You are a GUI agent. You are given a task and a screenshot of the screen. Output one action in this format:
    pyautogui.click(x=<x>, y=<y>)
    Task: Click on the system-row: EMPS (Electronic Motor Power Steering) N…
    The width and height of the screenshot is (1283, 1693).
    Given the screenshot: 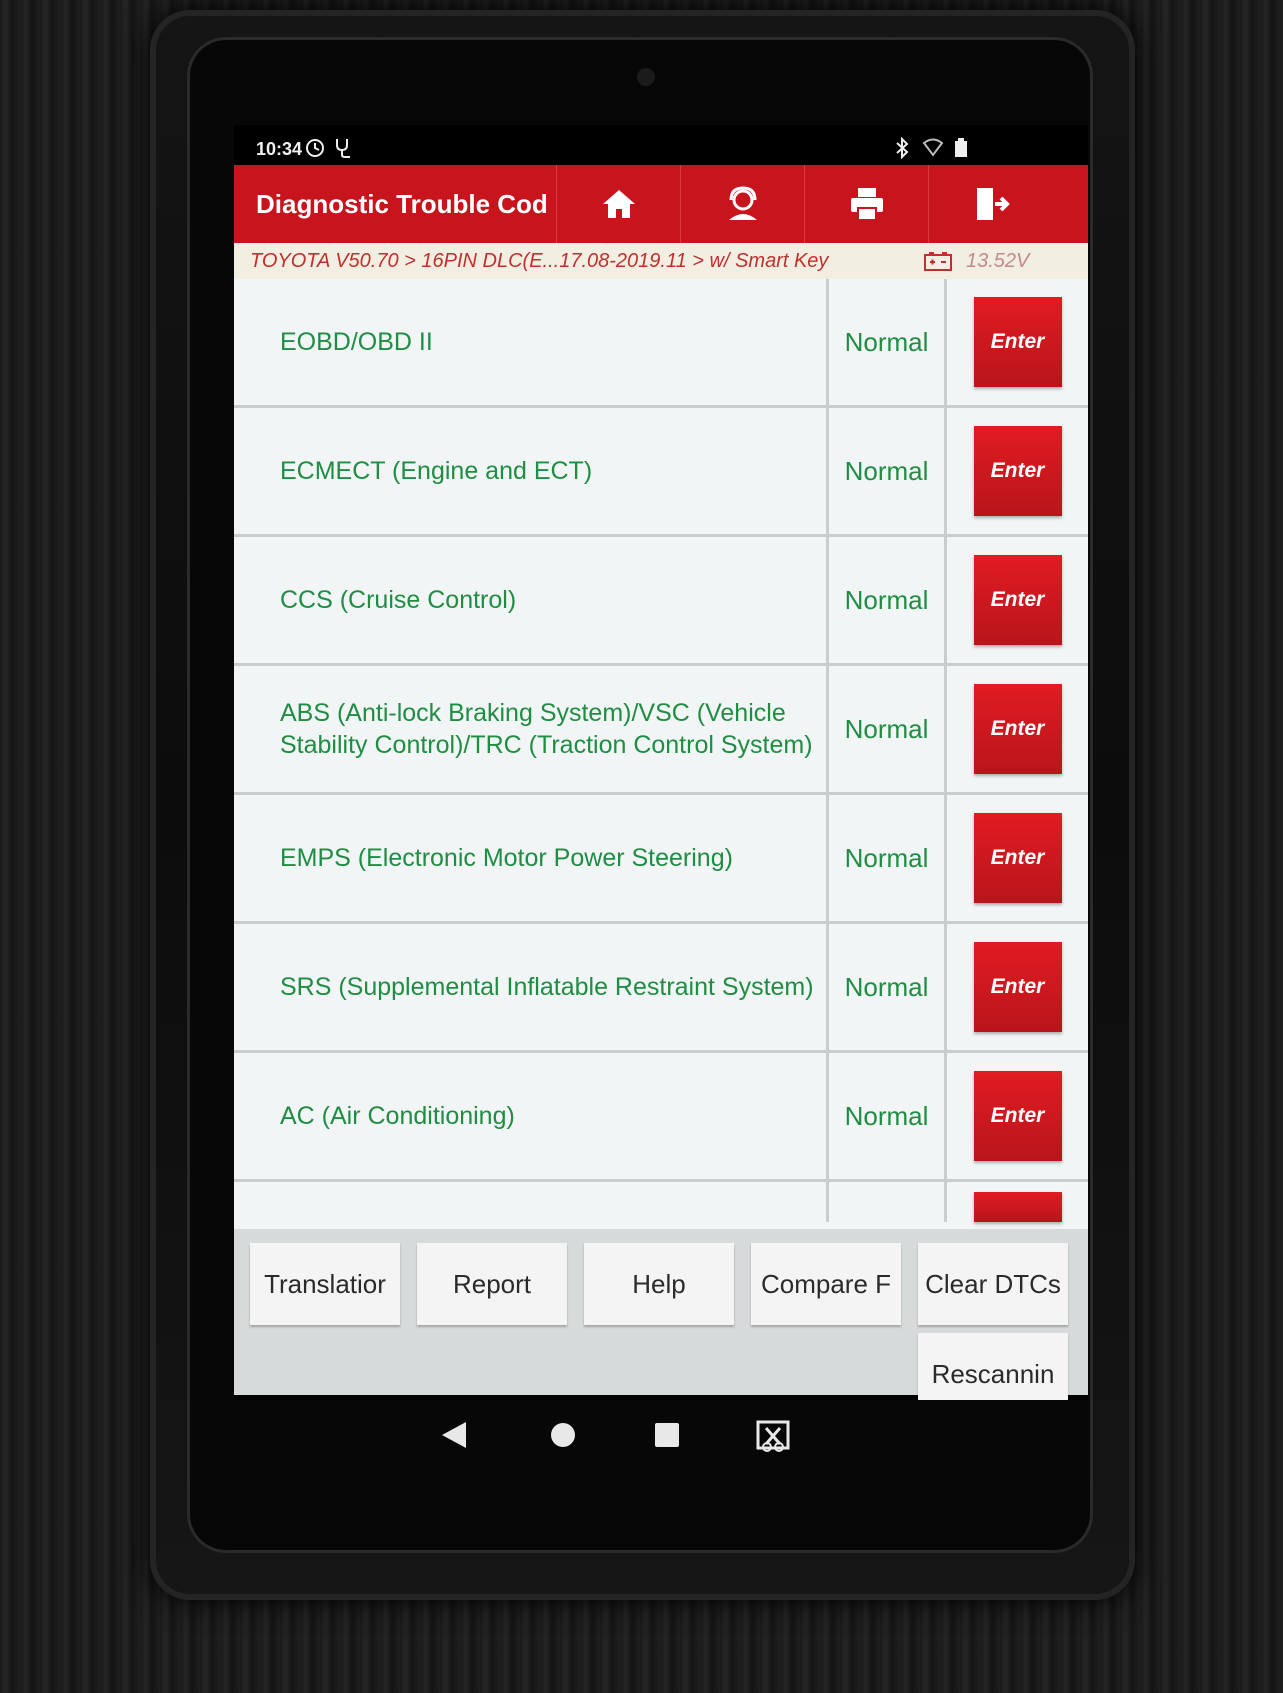 What is the action you would take?
    pyautogui.click(x=661, y=859)
    